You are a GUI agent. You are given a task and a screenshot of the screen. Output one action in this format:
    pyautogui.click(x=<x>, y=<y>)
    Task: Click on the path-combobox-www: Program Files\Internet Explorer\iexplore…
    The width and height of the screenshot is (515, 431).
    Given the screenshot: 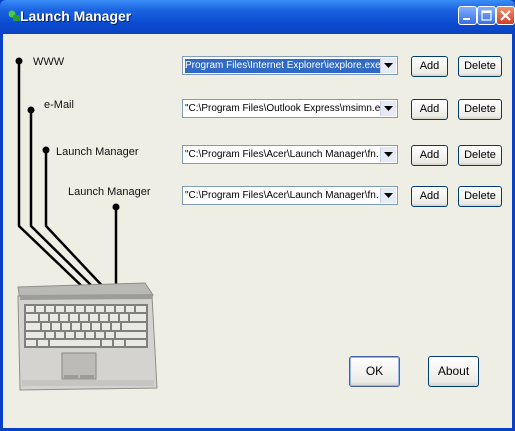 What is the action you would take?
    pyautogui.click(x=290, y=65)
    